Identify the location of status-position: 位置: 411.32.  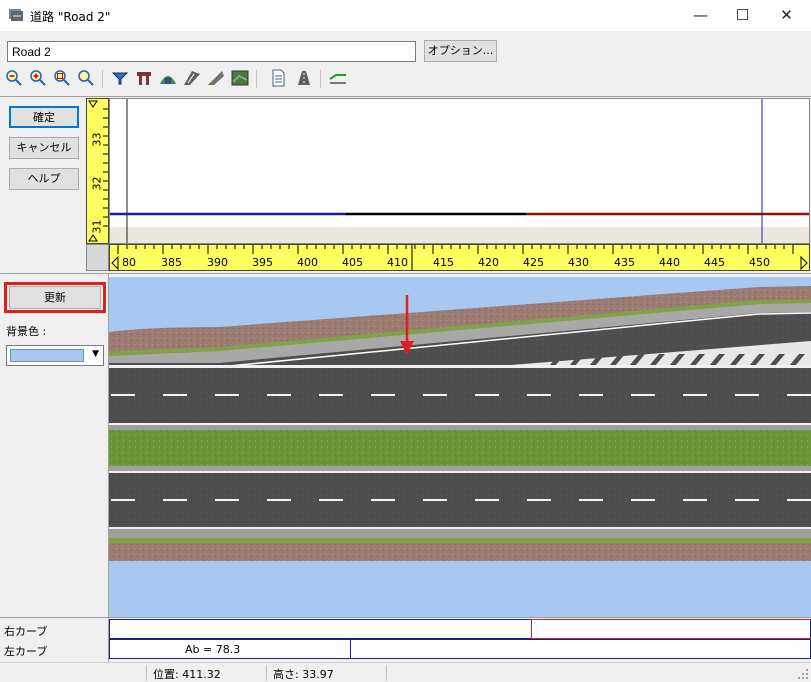
(187, 674).